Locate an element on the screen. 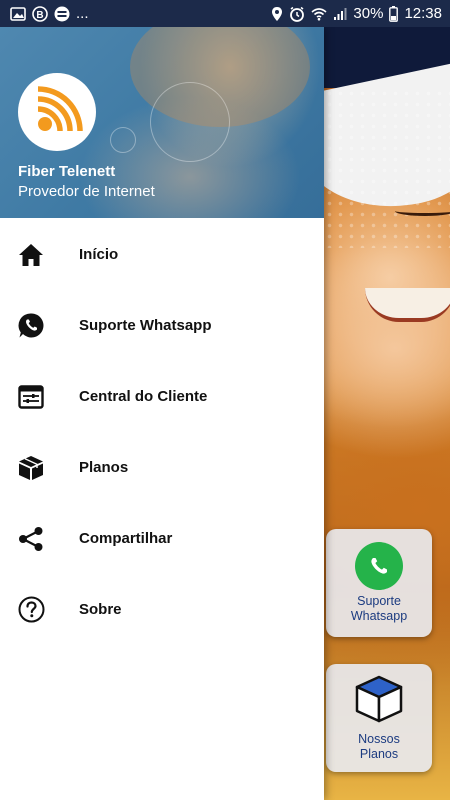 This screenshot has height=800, width=450. menu-item-compartilhar: Compartilhar is located at coordinates (162, 538).